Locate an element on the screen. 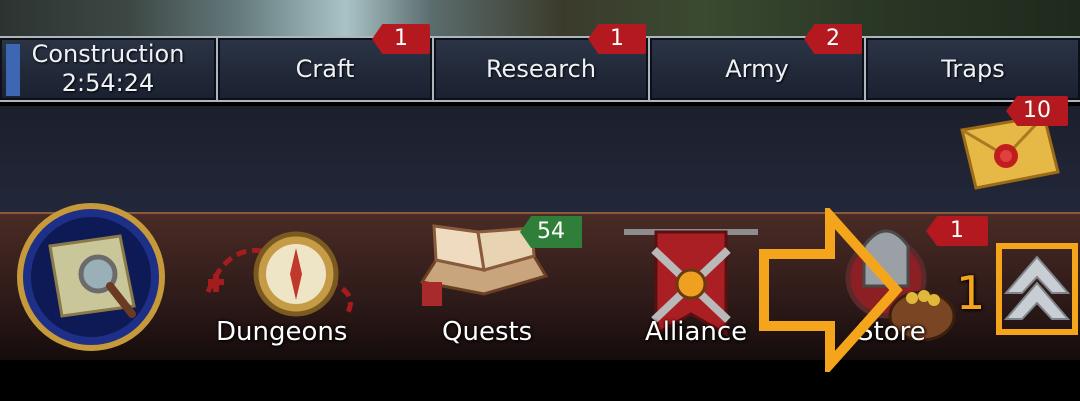 This screenshot has width=1080, height=401. quests-badge: 54 is located at coordinates (551, 232).